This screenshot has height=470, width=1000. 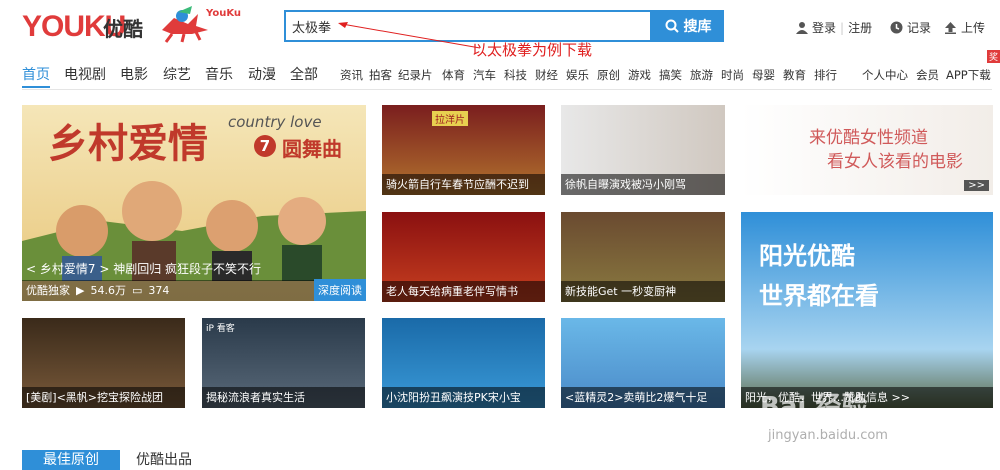 What do you see at coordinates (351, 75) in the screenshot?
I see `nav-news: 资讯` at bounding box center [351, 75].